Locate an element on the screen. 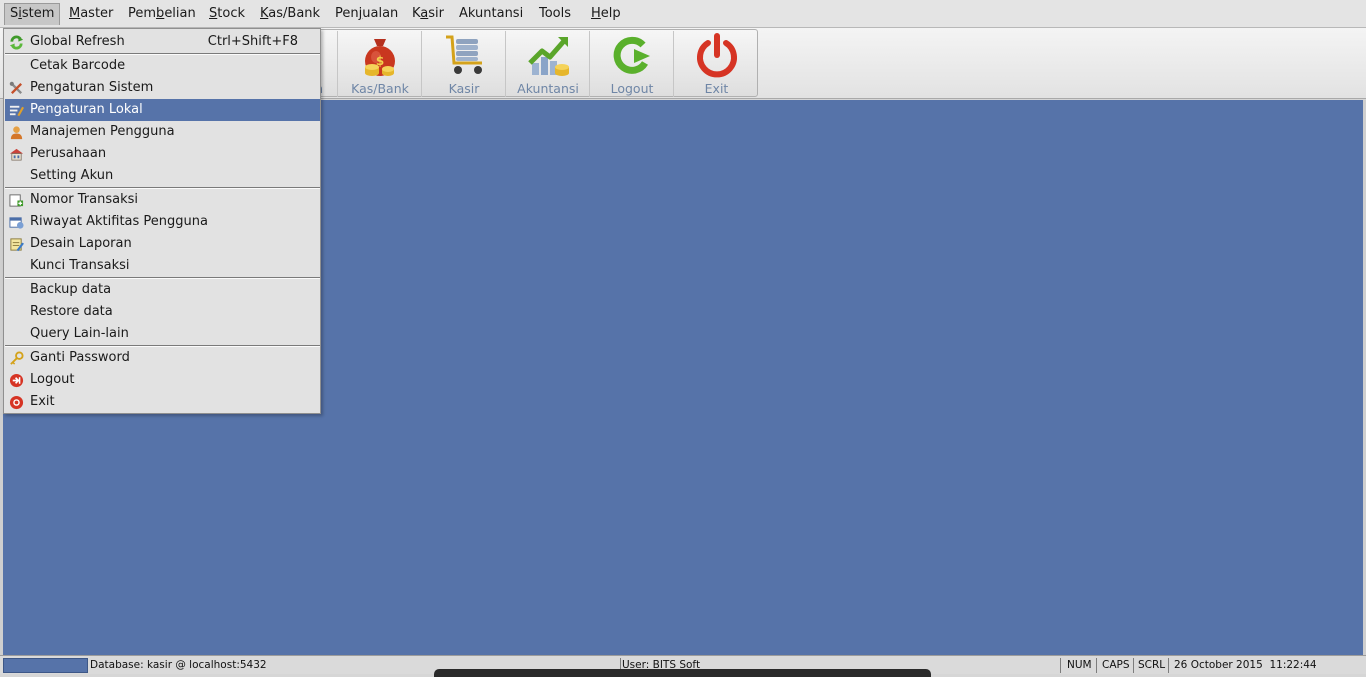  tools-icon is located at coordinates (16, 88).